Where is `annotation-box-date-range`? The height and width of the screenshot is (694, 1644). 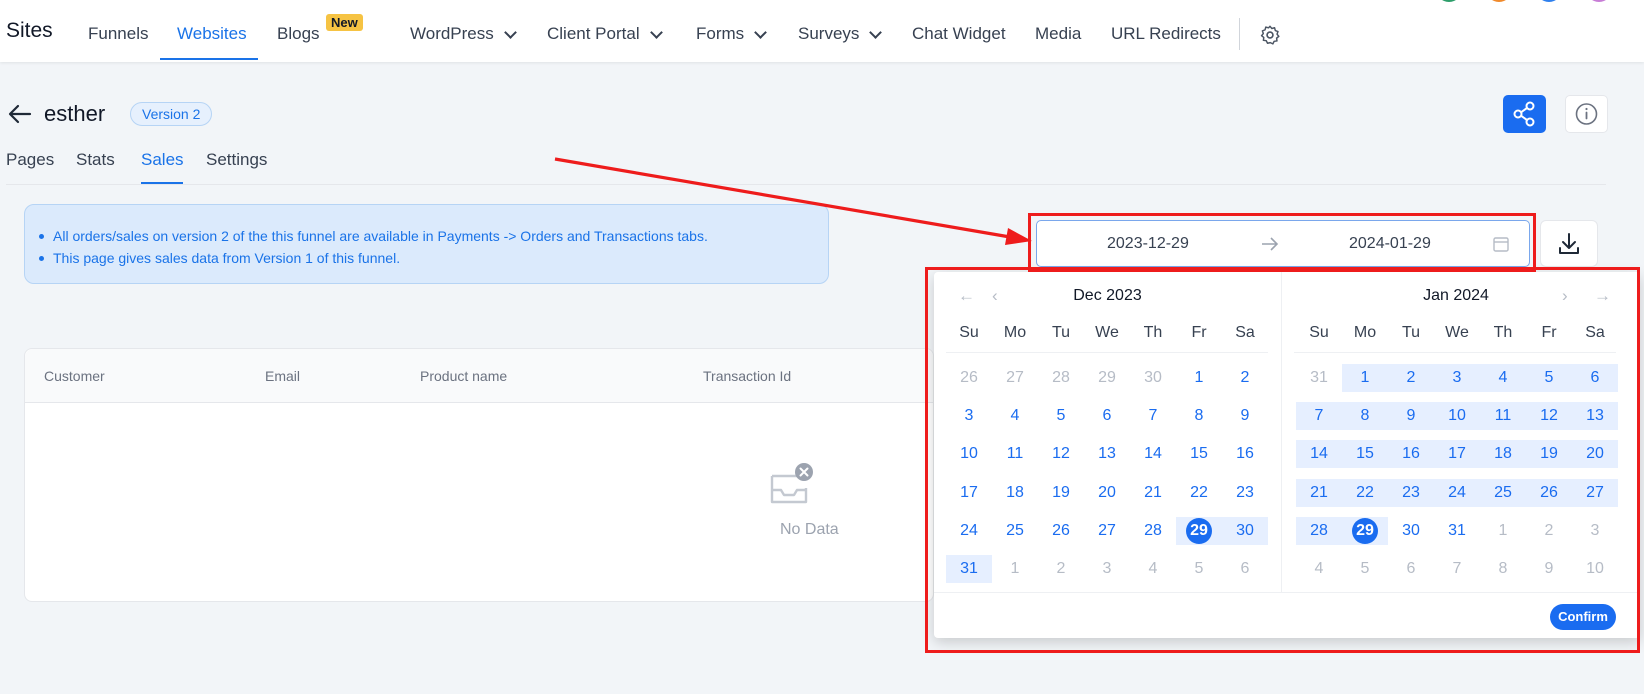
annotation-box-date-range is located at coordinates (1282, 242).